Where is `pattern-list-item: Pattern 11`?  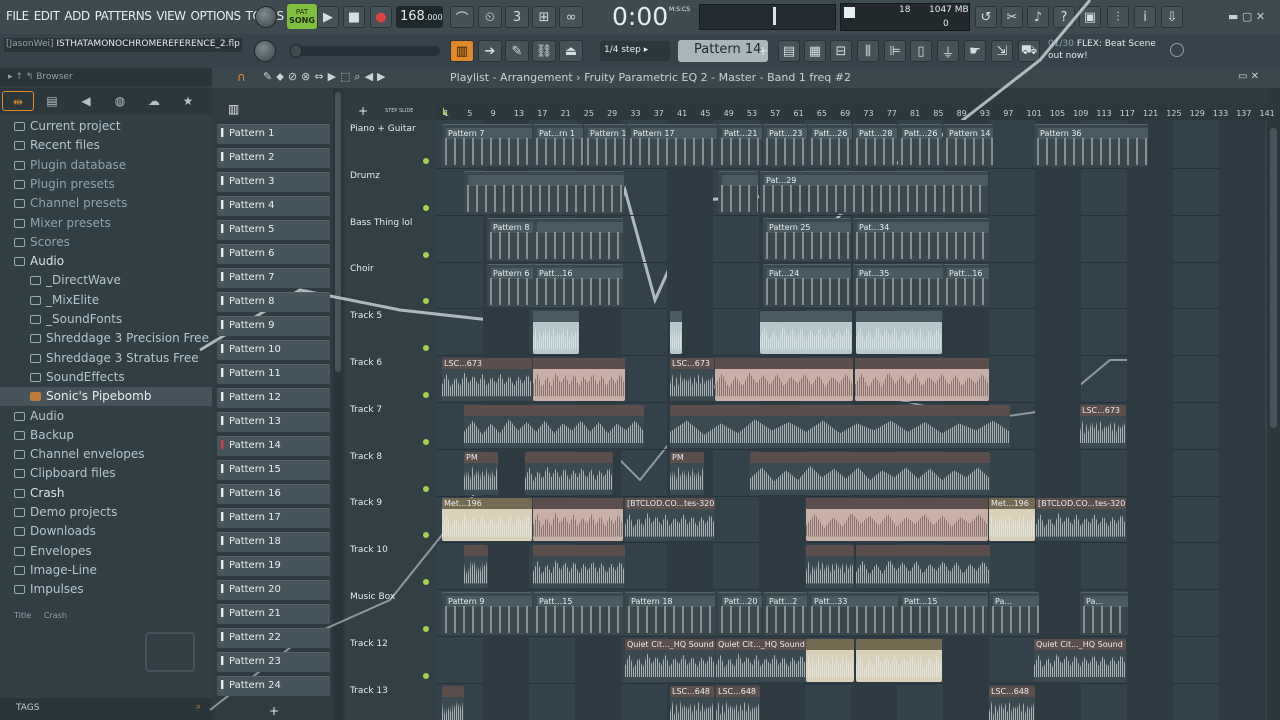 pattern-list-item: Pattern 11 is located at coordinates (273, 374).